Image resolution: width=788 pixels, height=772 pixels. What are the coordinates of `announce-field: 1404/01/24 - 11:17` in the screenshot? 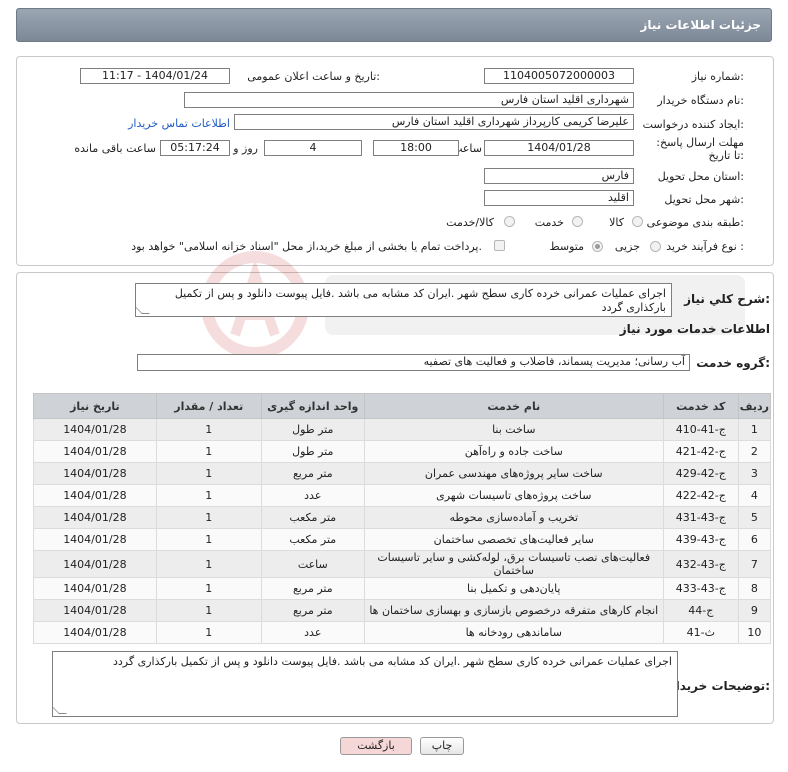 It's located at (155, 76).